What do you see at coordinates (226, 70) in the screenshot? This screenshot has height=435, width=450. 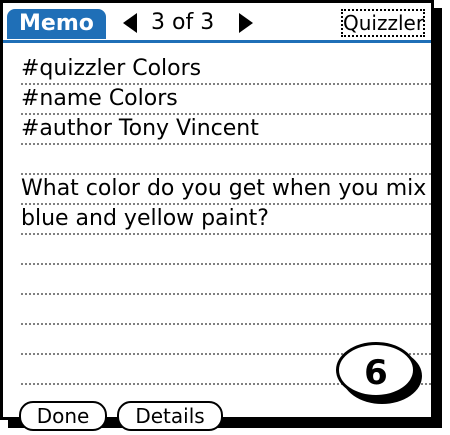 I see `memo-line: #quizzler Colors` at bounding box center [226, 70].